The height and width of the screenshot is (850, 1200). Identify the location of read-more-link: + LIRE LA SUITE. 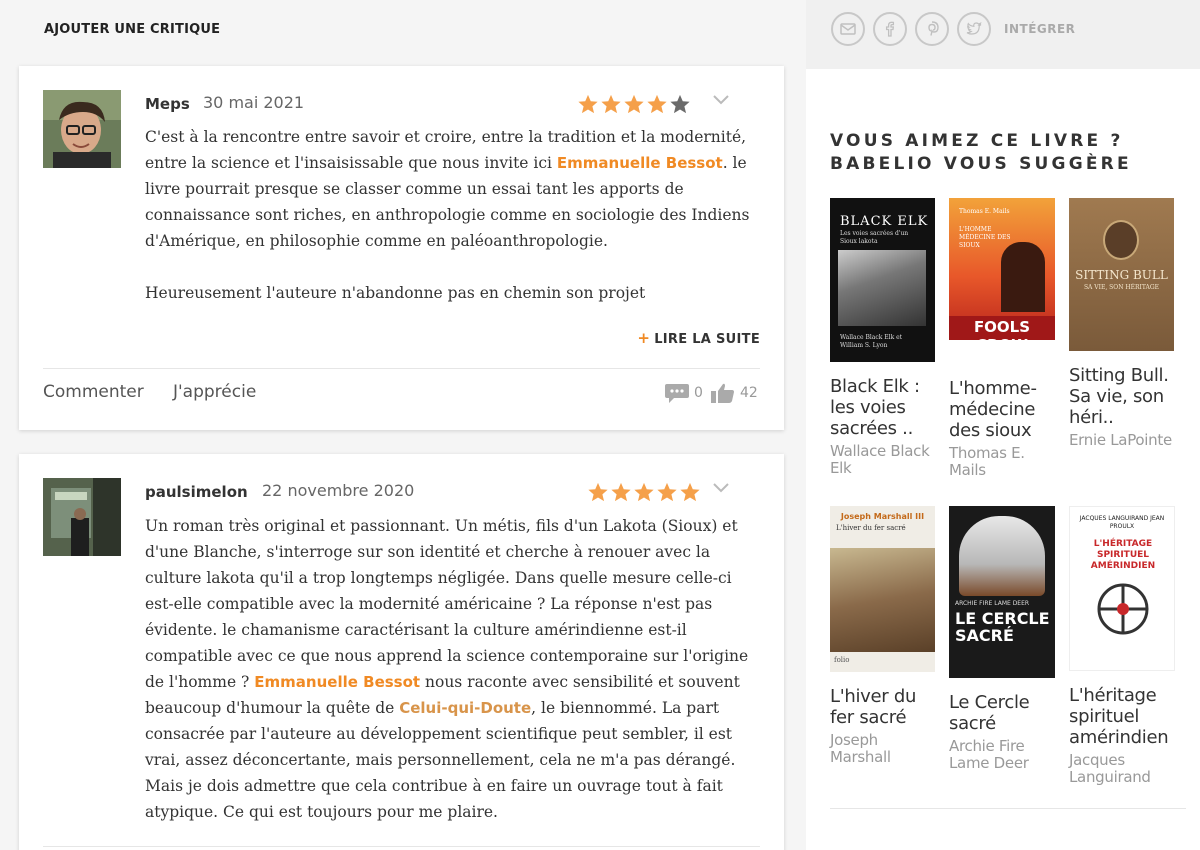
(698, 338).